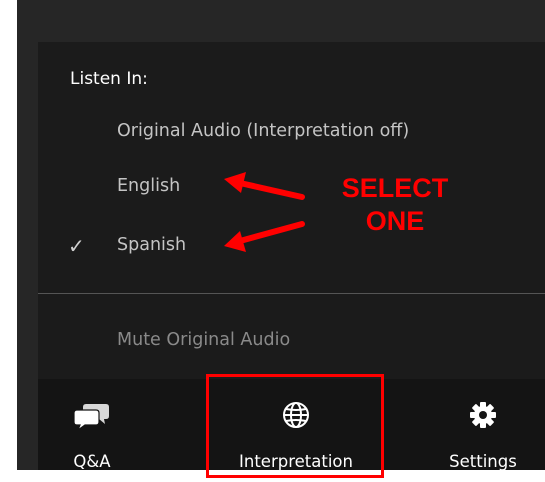  Describe the element at coordinates (264, 212) in the screenshot. I see `annotation-arrows` at that location.